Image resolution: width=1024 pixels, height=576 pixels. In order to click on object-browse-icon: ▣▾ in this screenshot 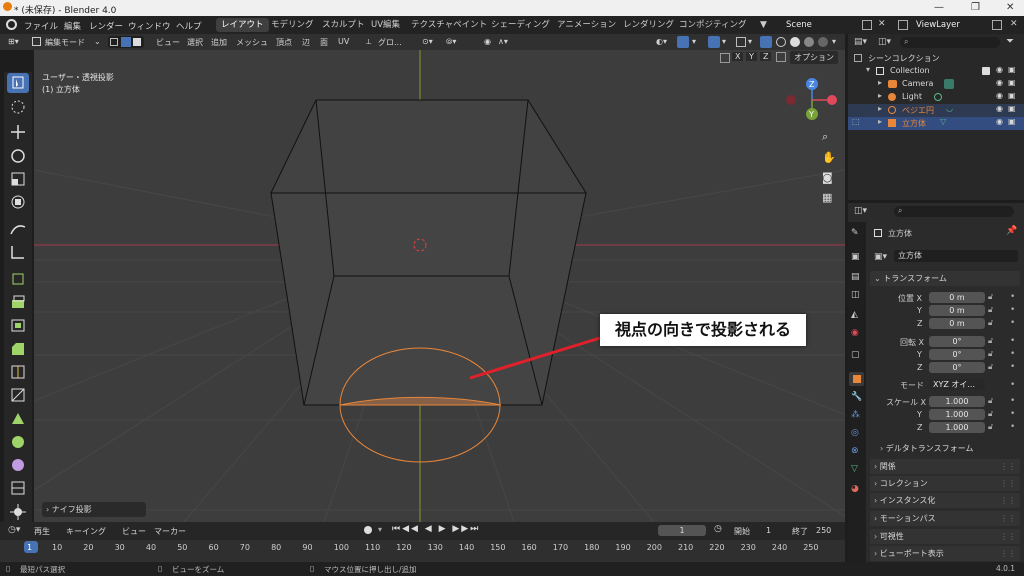, I will do `click(880, 257)`.